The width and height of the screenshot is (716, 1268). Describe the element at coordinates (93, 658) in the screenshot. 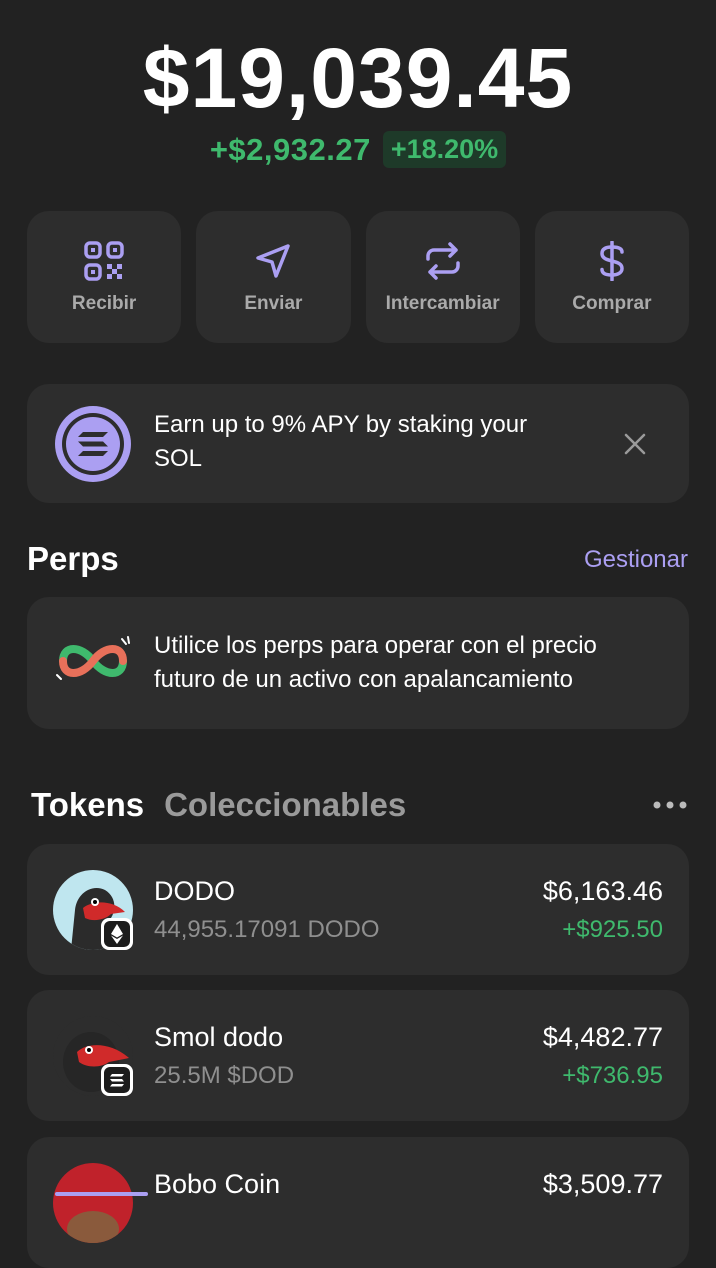

I see `perps-logo-icon` at that location.